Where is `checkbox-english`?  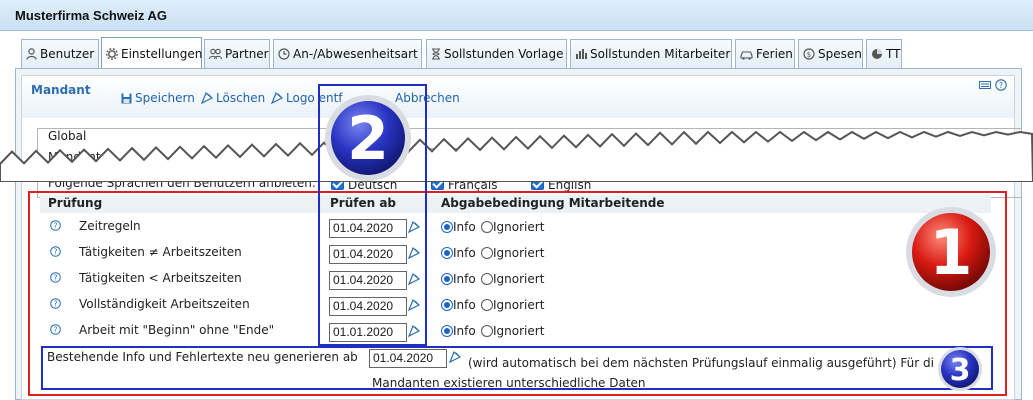 checkbox-english is located at coordinates (537, 183).